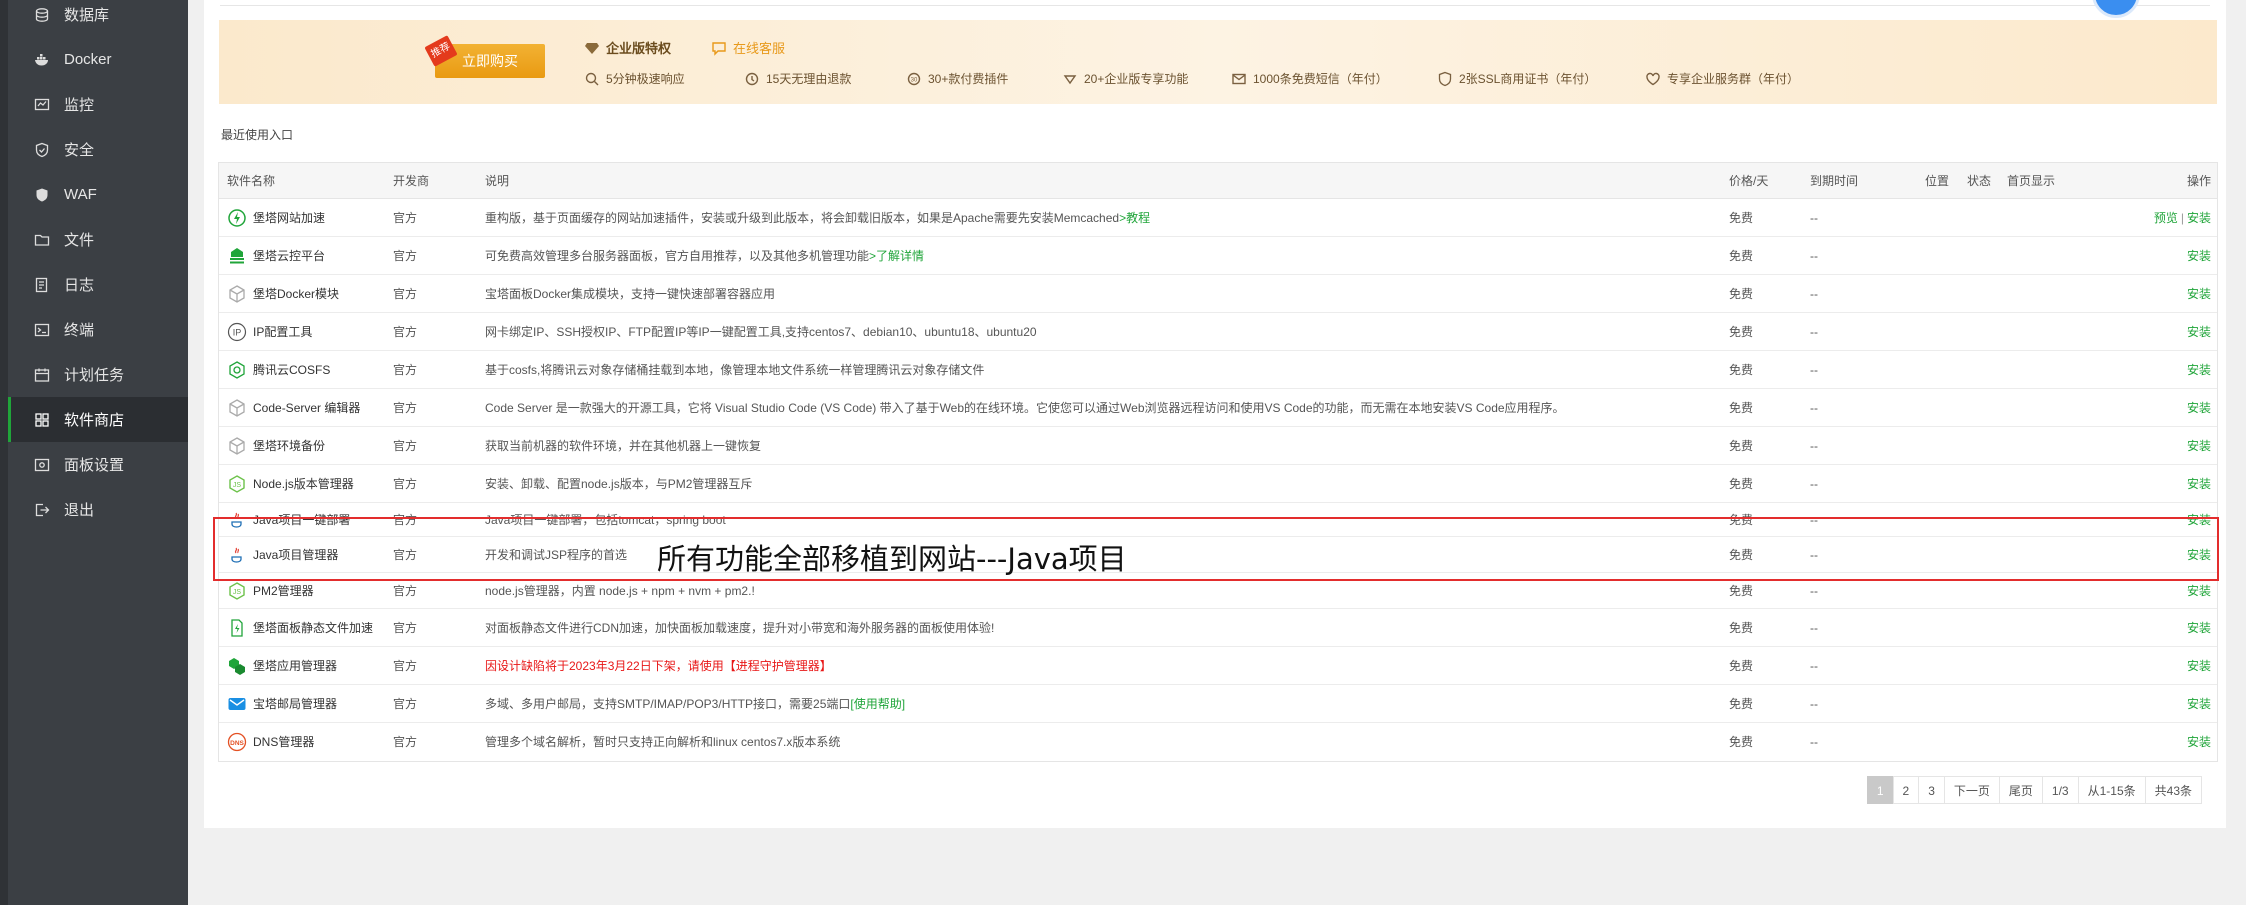  What do you see at coordinates (269, 332) in the screenshot?
I see `software-name: IP IP配置工具` at bounding box center [269, 332].